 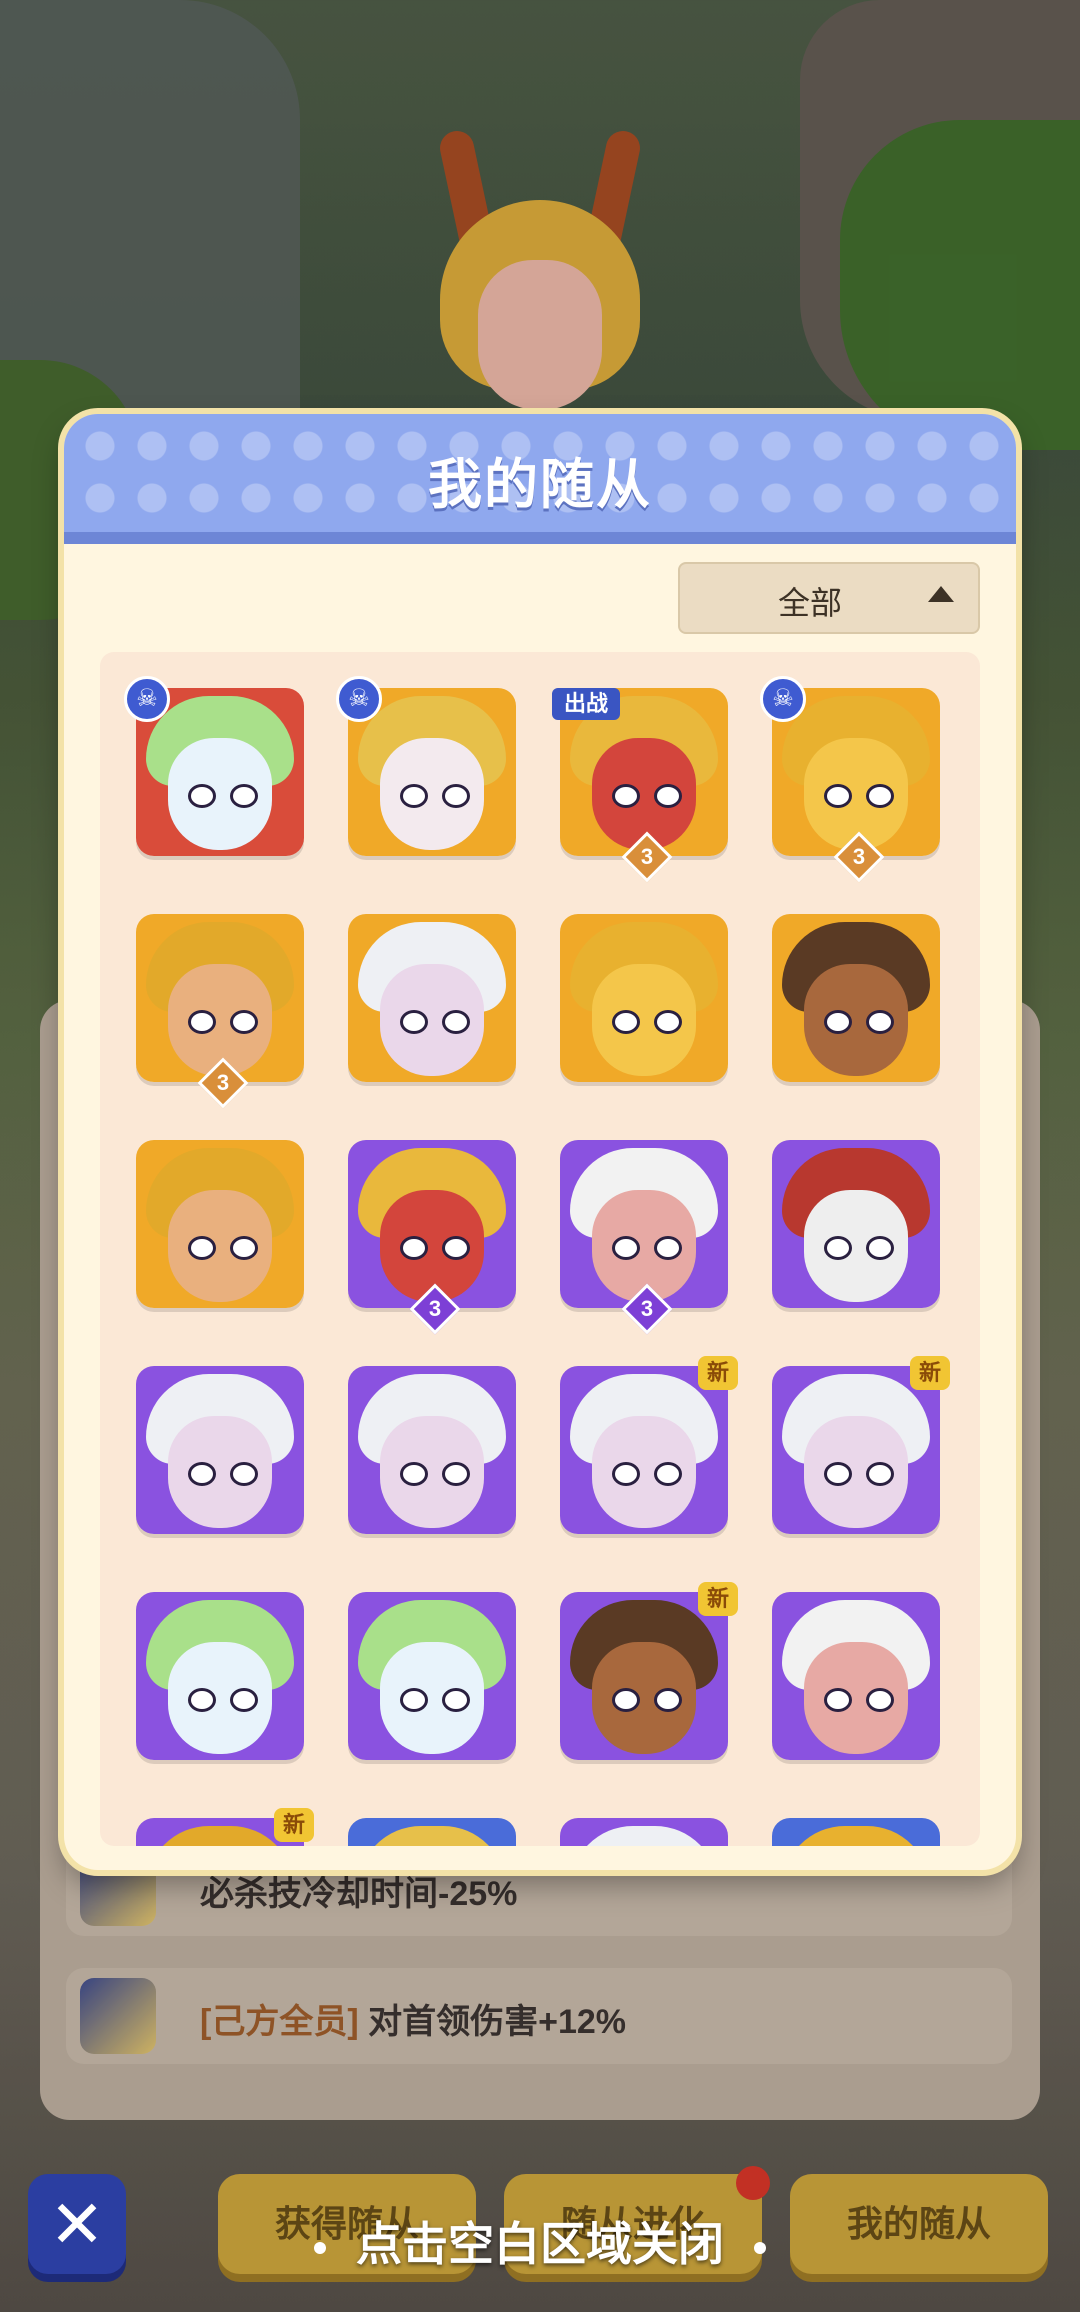 I want to click on follower-card-demon-girl, so click(x=432, y=1224).